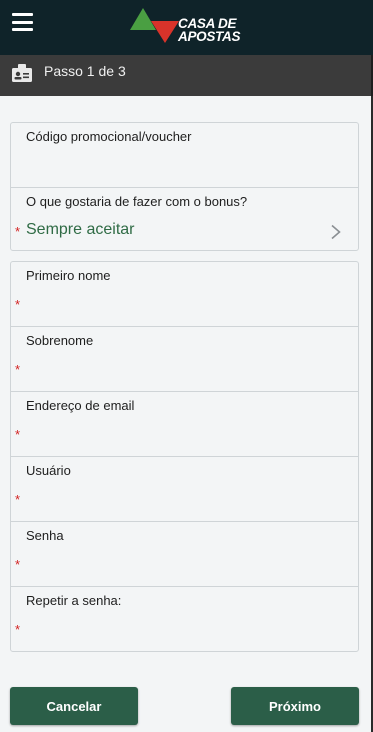  What do you see at coordinates (22, 22) in the screenshot?
I see `hamburger-menu-icon` at bounding box center [22, 22].